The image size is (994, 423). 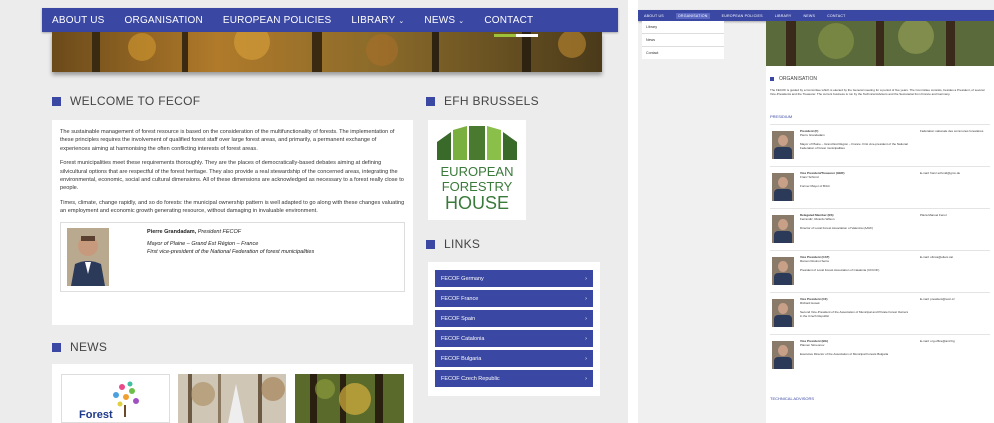 I want to click on news-card-1-text: Forest, so click(x=96, y=415).